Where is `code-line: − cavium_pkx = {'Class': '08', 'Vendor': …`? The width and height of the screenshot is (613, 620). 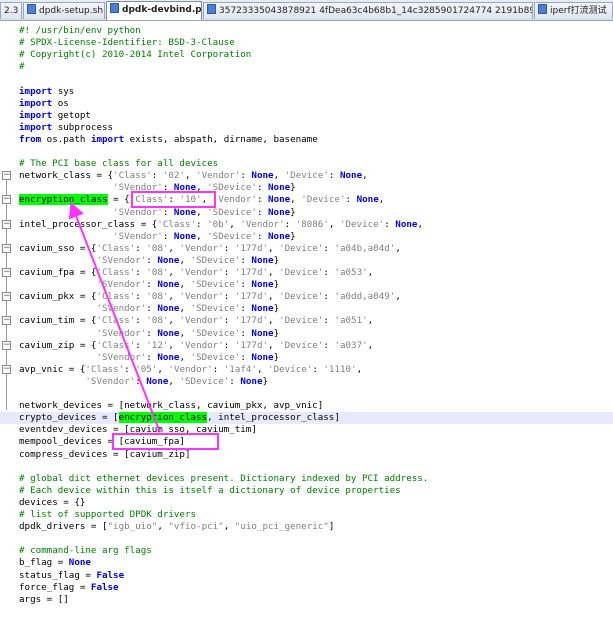
code-line: − cavium_pkx = {'Class': '08', 'Vendor': … is located at coordinates (306, 297).